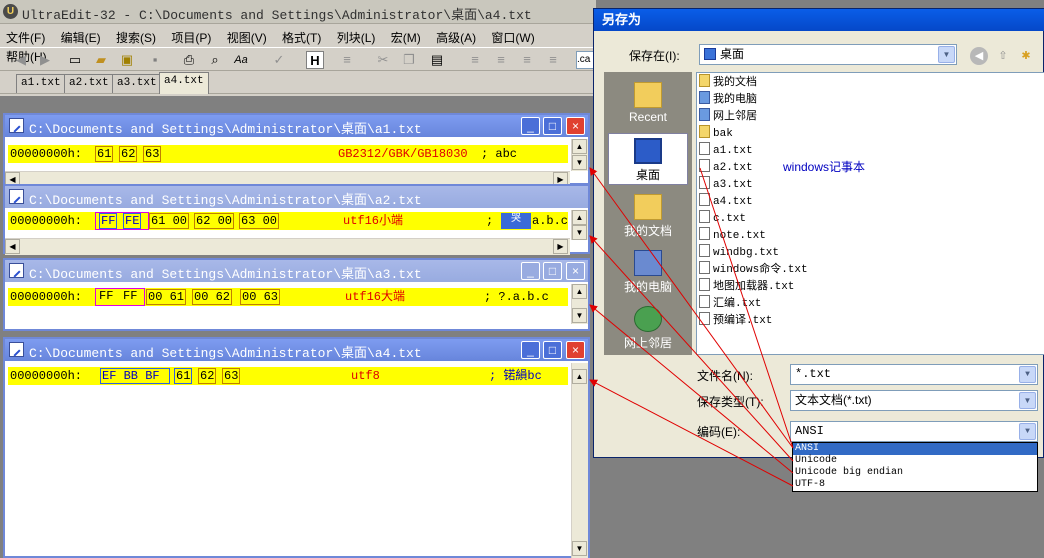  What do you see at coordinates (828, 54) in the screenshot?
I see `save-in-combo: 桌面 ▼` at bounding box center [828, 54].